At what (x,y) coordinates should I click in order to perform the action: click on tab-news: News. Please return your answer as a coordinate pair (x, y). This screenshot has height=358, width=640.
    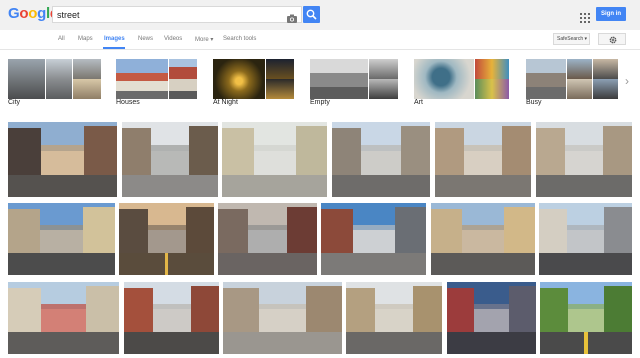
    Looking at the image, I should click on (145, 39).